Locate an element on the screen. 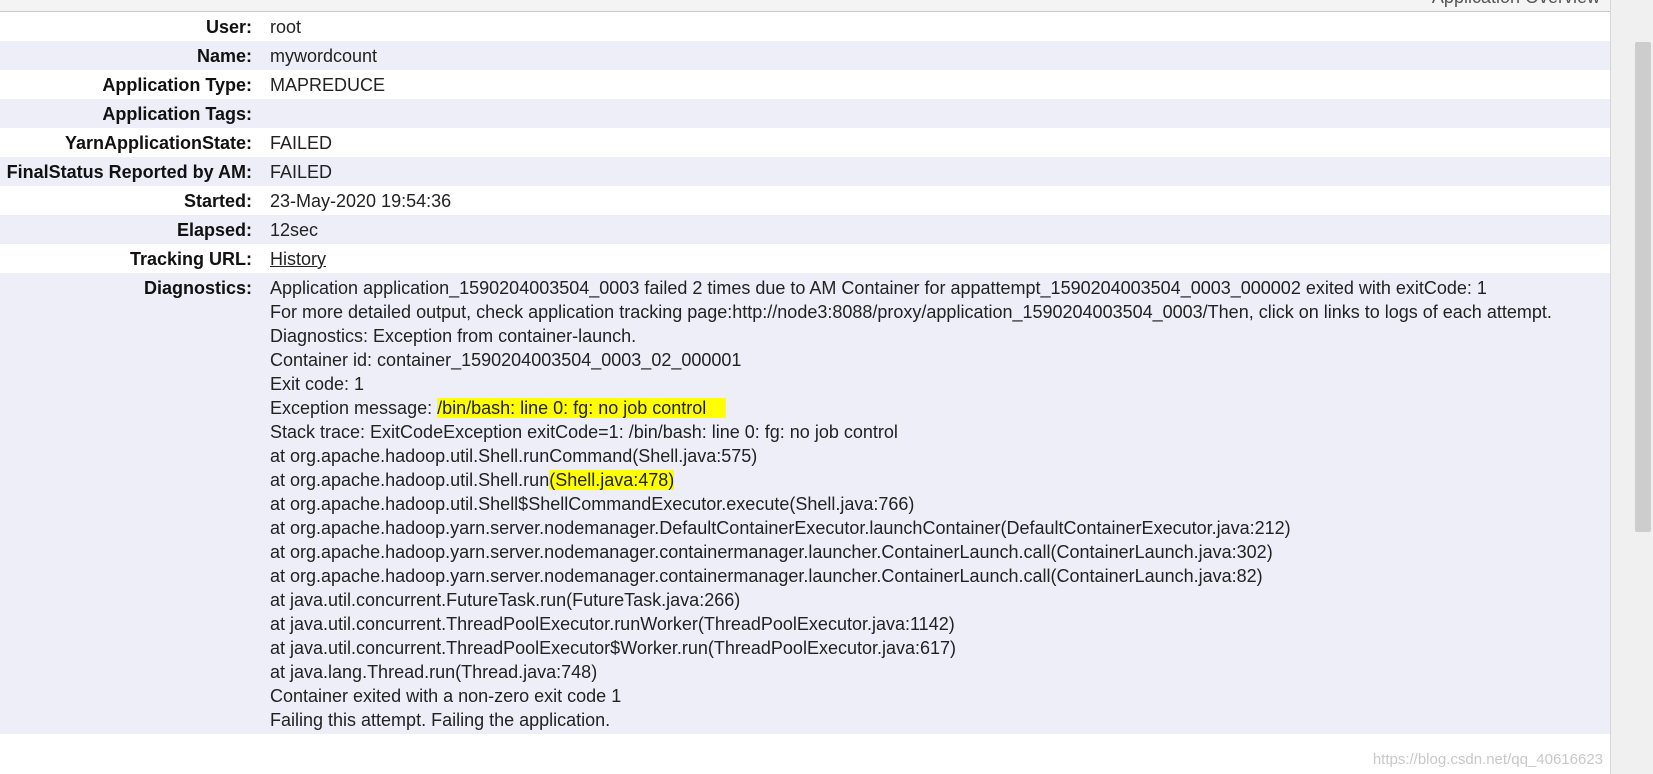 Image resolution: width=1653 pixels, height=774 pixels. value-tracking-url-cell: History is located at coordinates (940, 258).